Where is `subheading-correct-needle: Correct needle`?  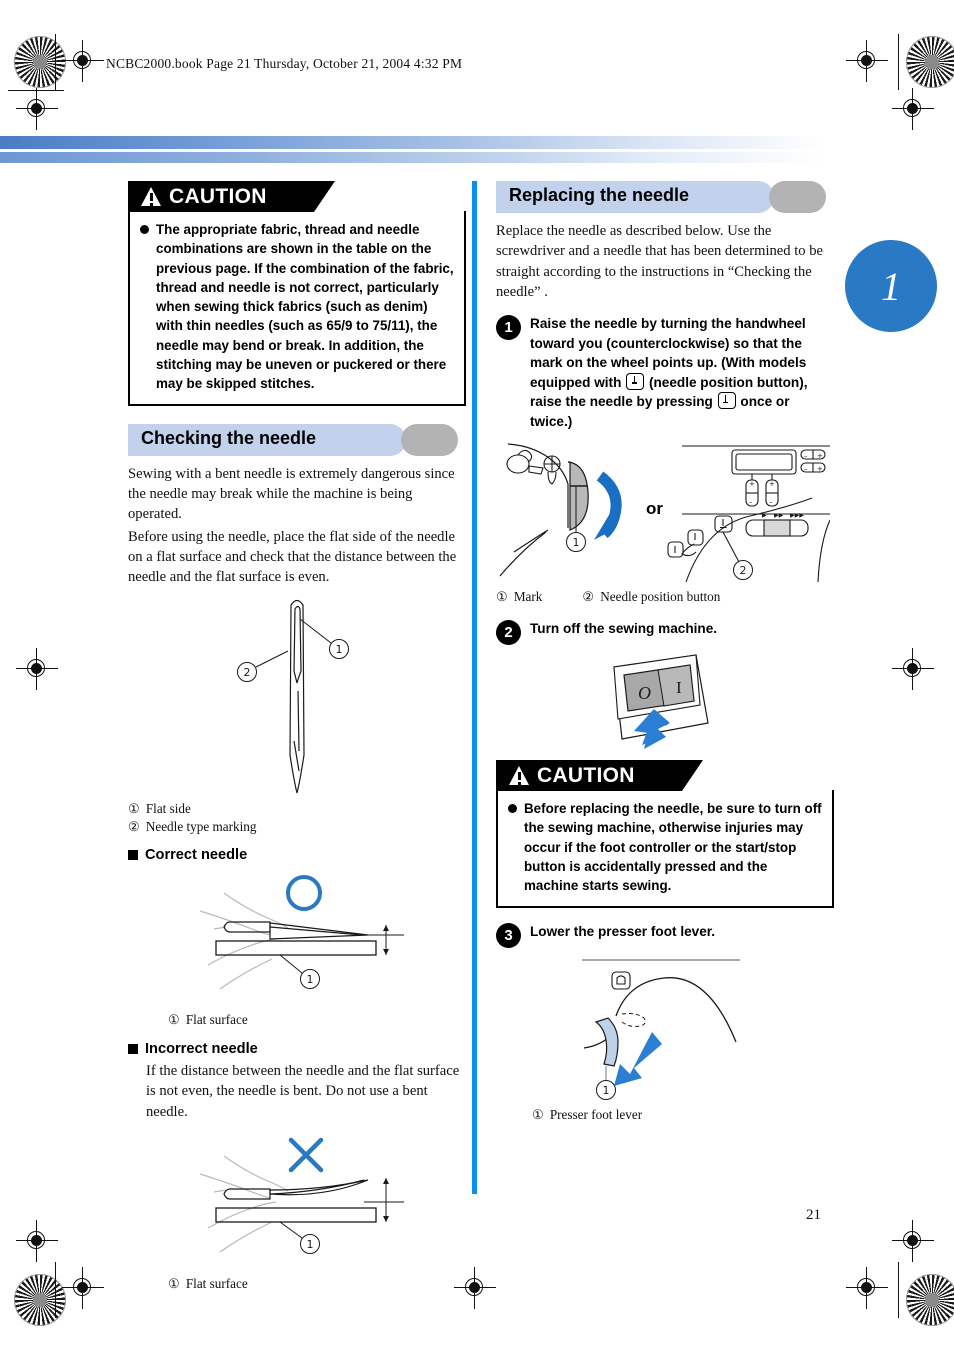
subheading-correct-needle: Correct needle is located at coordinates (297, 855).